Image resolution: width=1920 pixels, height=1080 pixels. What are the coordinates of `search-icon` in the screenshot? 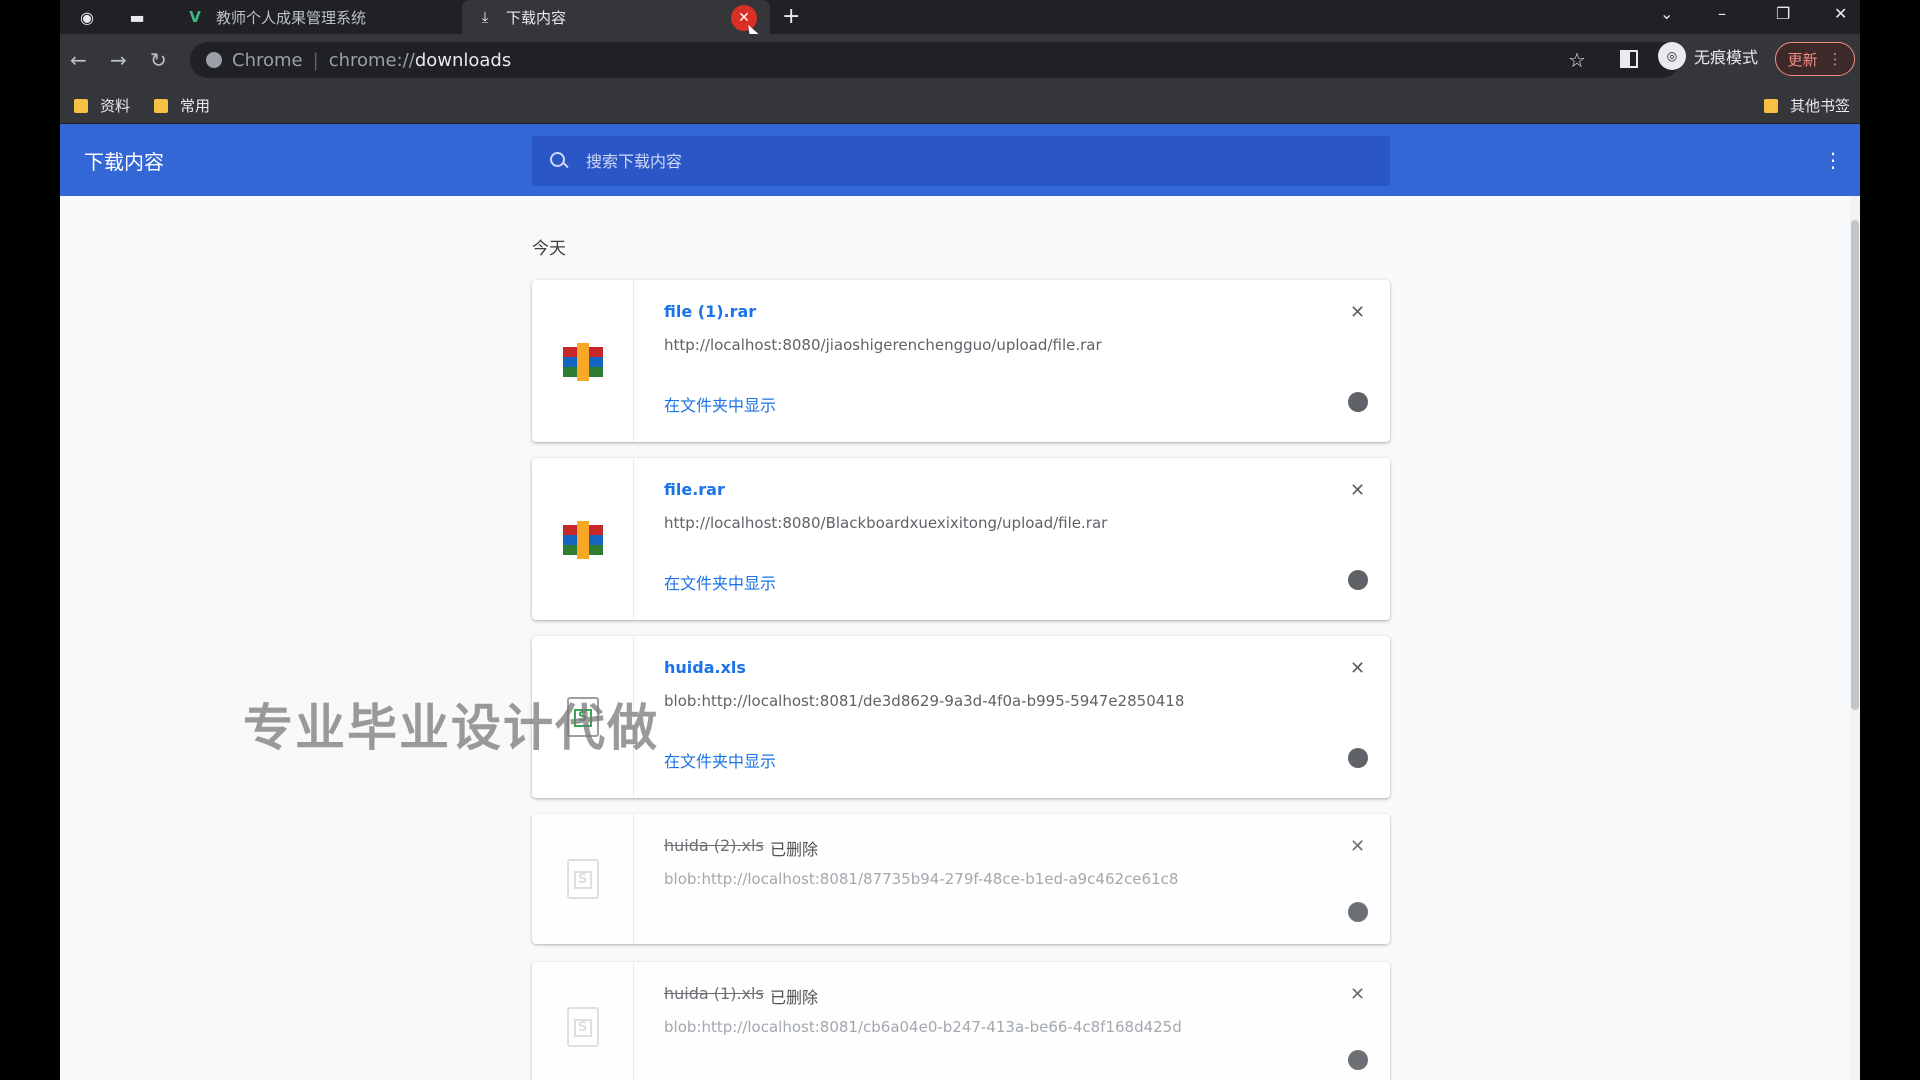 It's located at (559, 161).